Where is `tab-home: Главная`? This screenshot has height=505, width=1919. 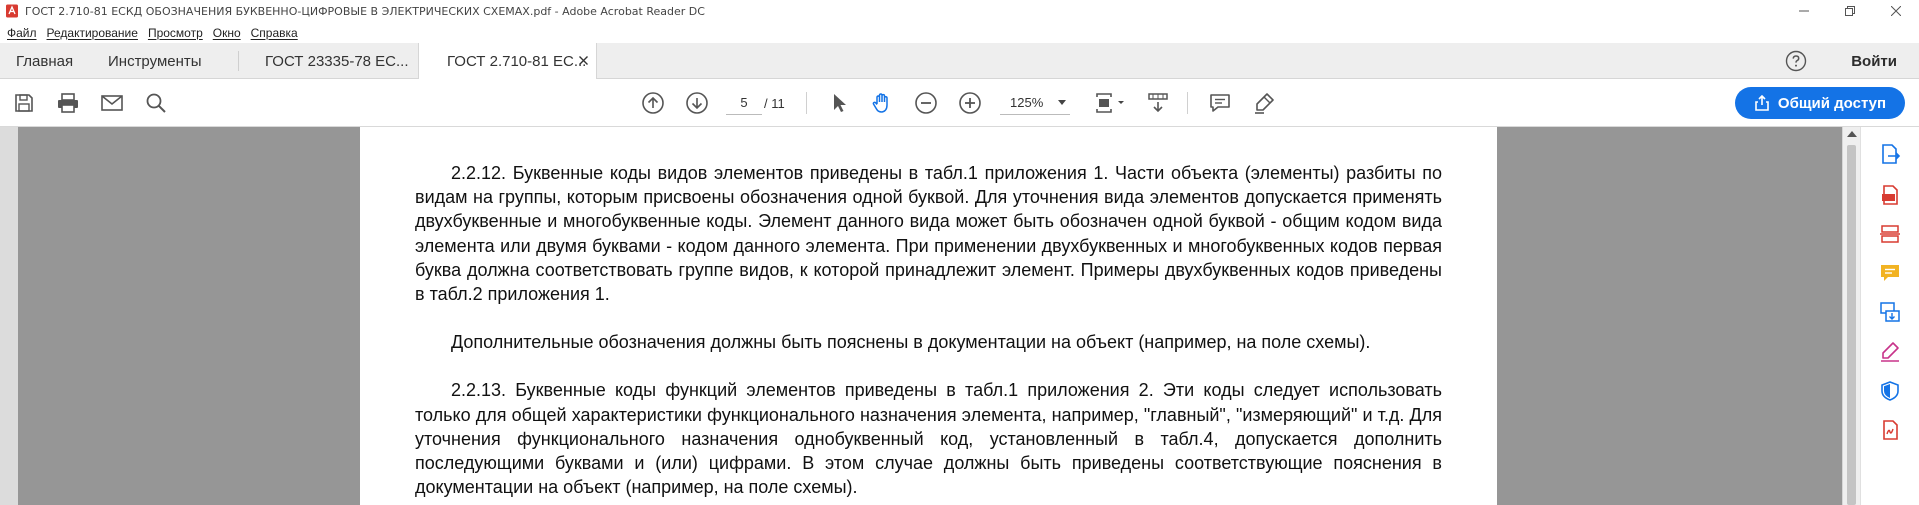
tab-home: Главная is located at coordinates (44, 61).